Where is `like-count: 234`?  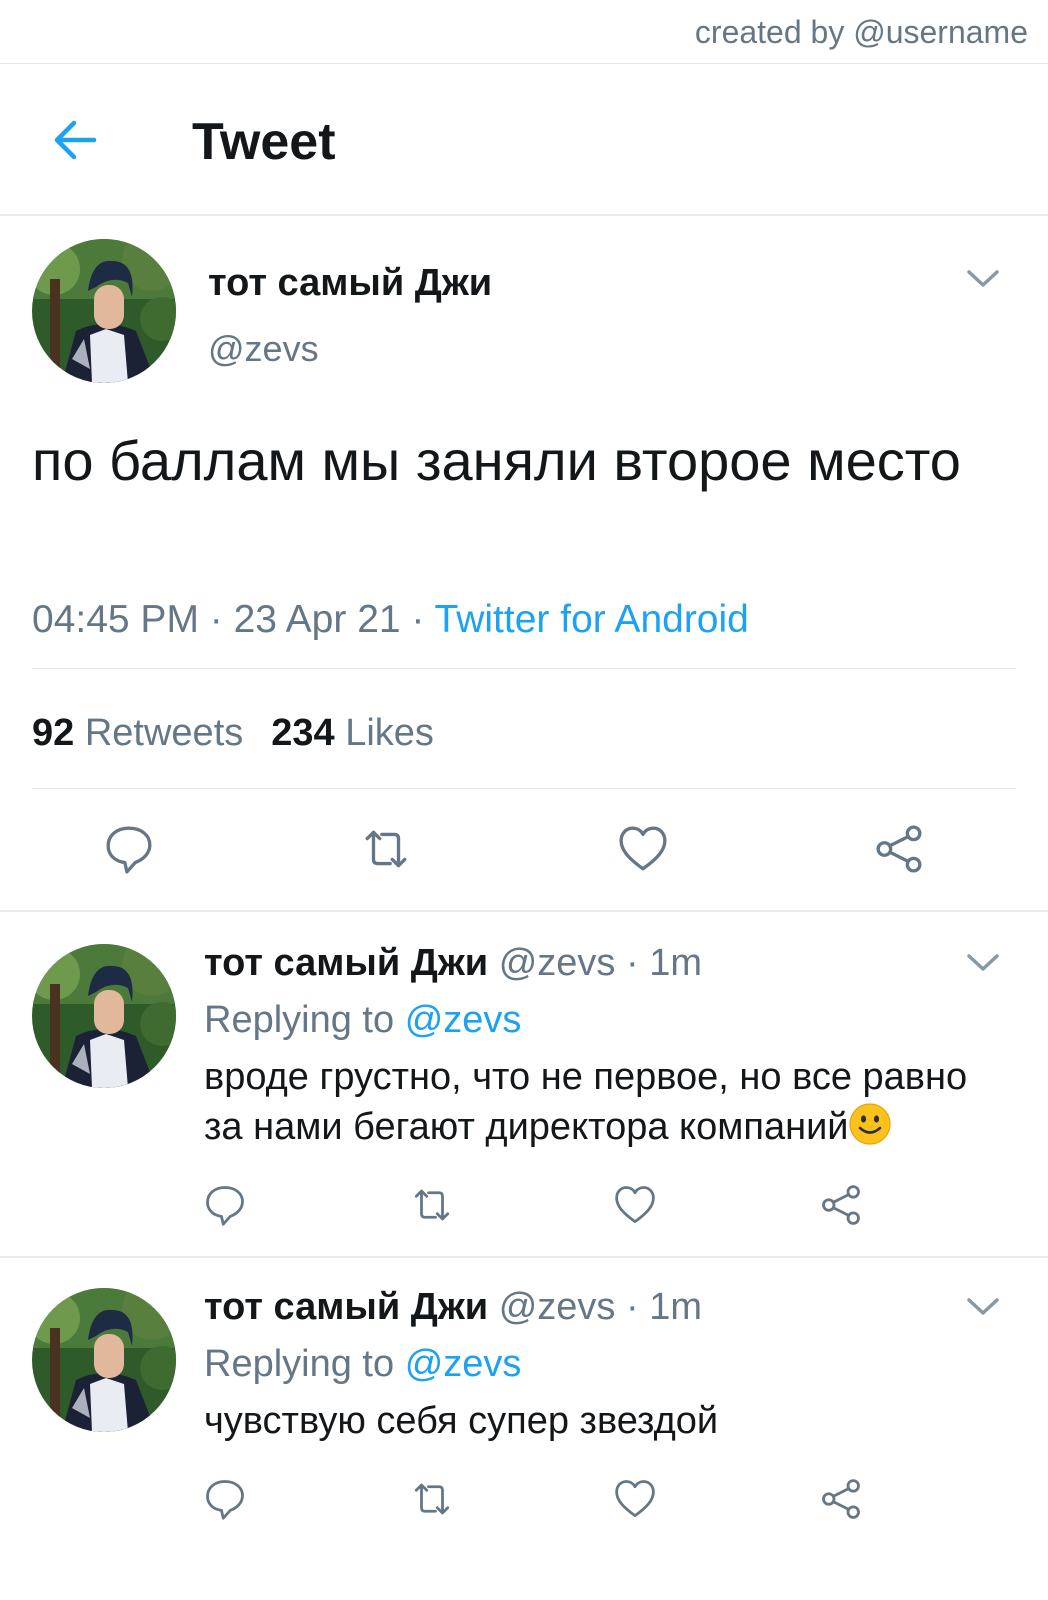 like-count: 234 is located at coordinates (303, 733).